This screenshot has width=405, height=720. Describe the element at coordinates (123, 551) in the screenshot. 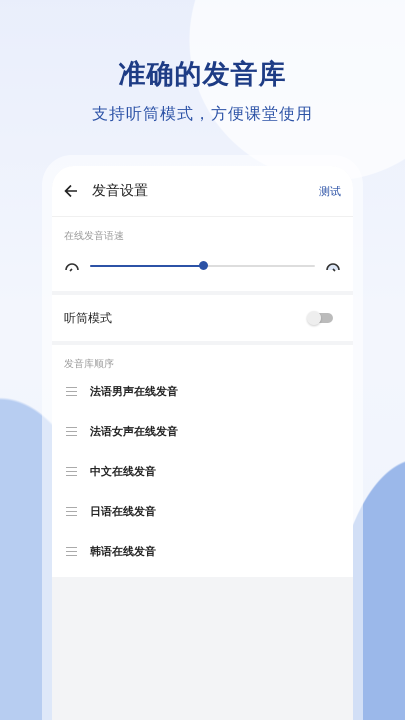

I see `voice-name: 韩语在线发音` at that location.